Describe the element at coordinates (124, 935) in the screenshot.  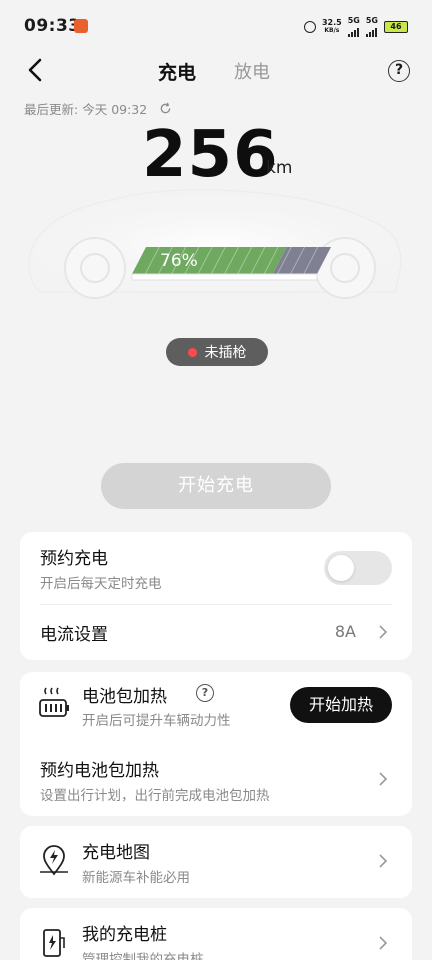
I see `my-charger-title: 我的充电桩` at that location.